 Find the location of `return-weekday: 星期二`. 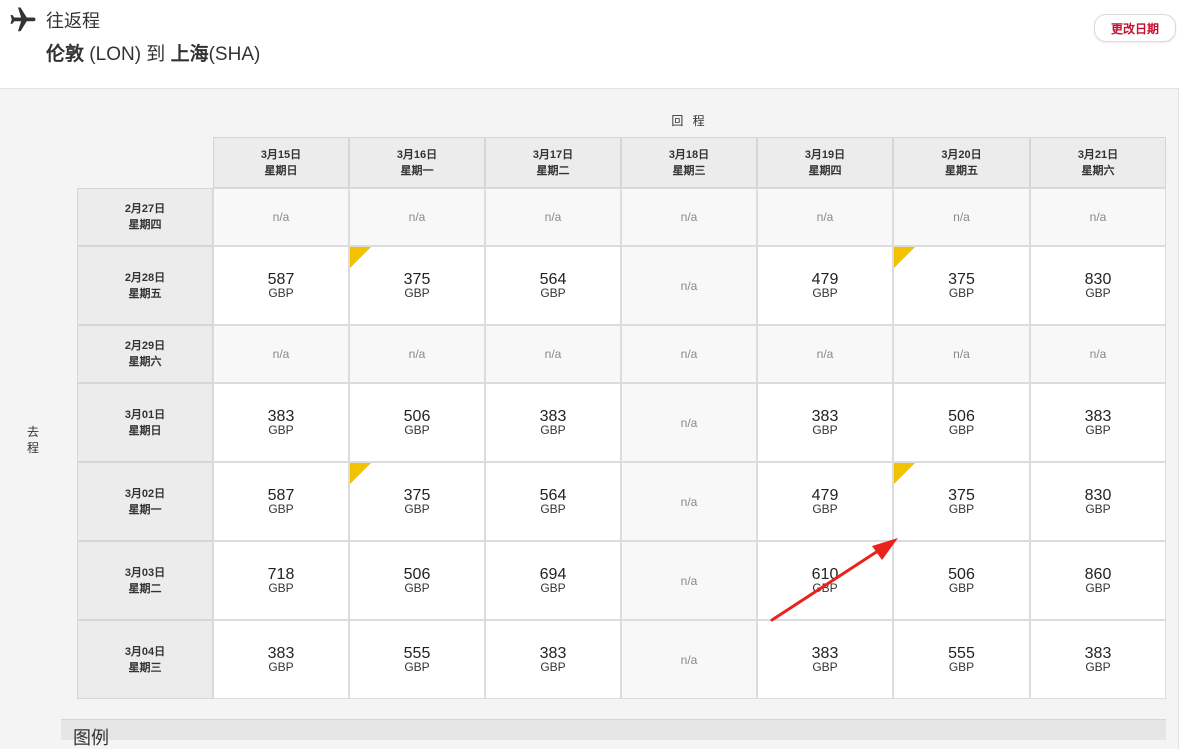

return-weekday: 星期二 is located at coordinates (553, 170).